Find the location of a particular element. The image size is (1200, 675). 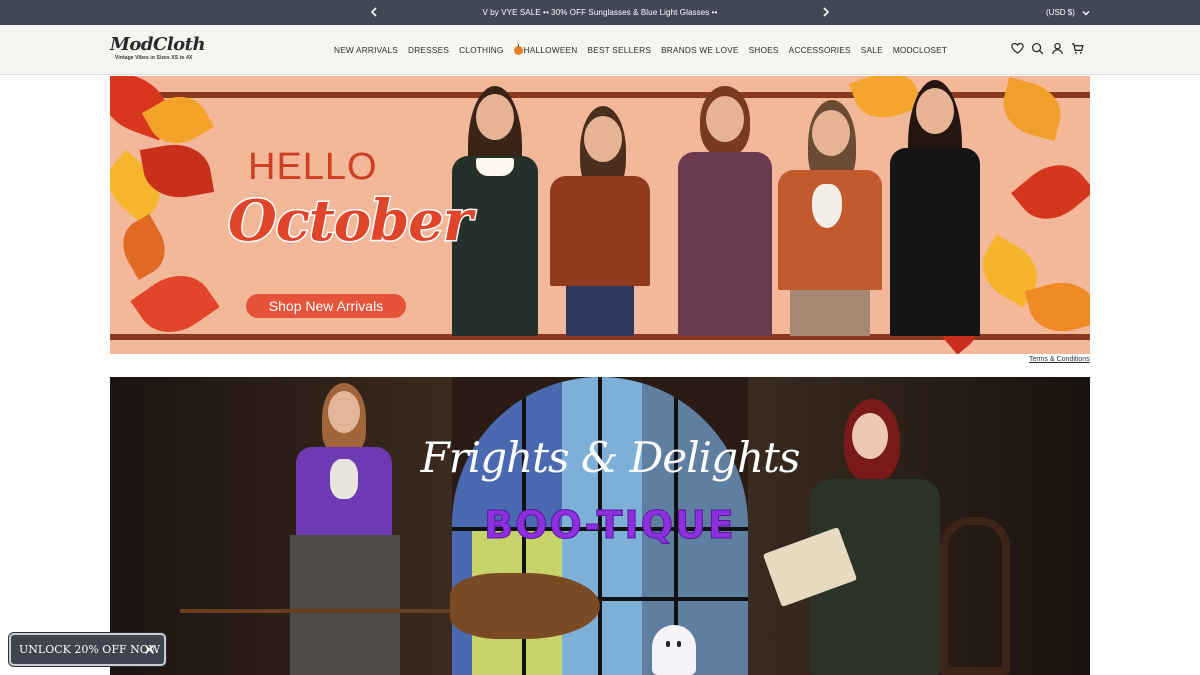

search-icon is located at coordinates (1037, 48).